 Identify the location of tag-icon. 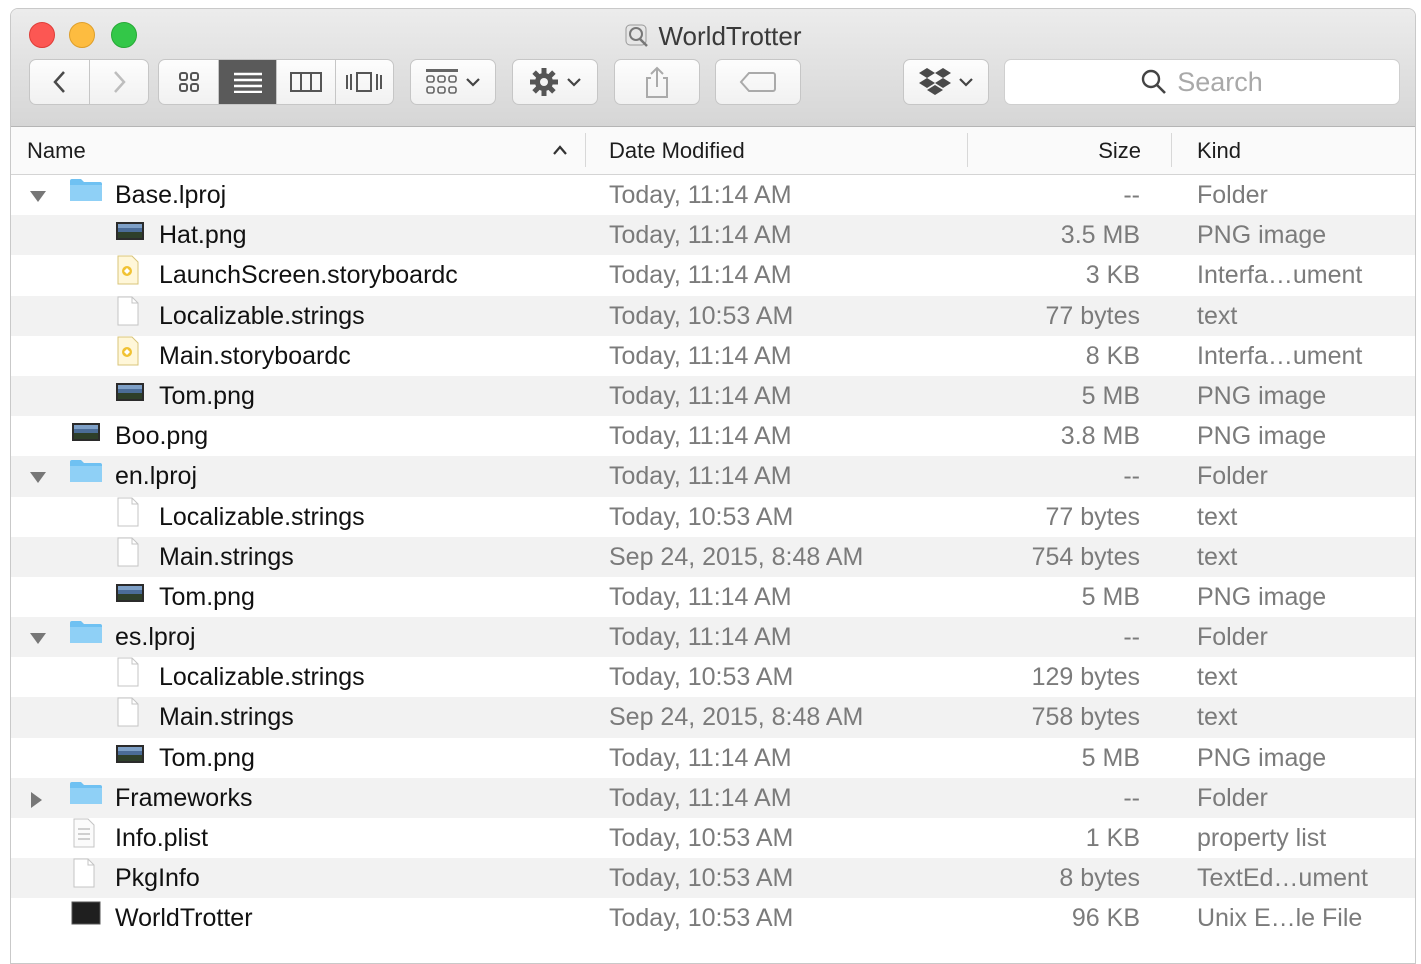
(757, 82).